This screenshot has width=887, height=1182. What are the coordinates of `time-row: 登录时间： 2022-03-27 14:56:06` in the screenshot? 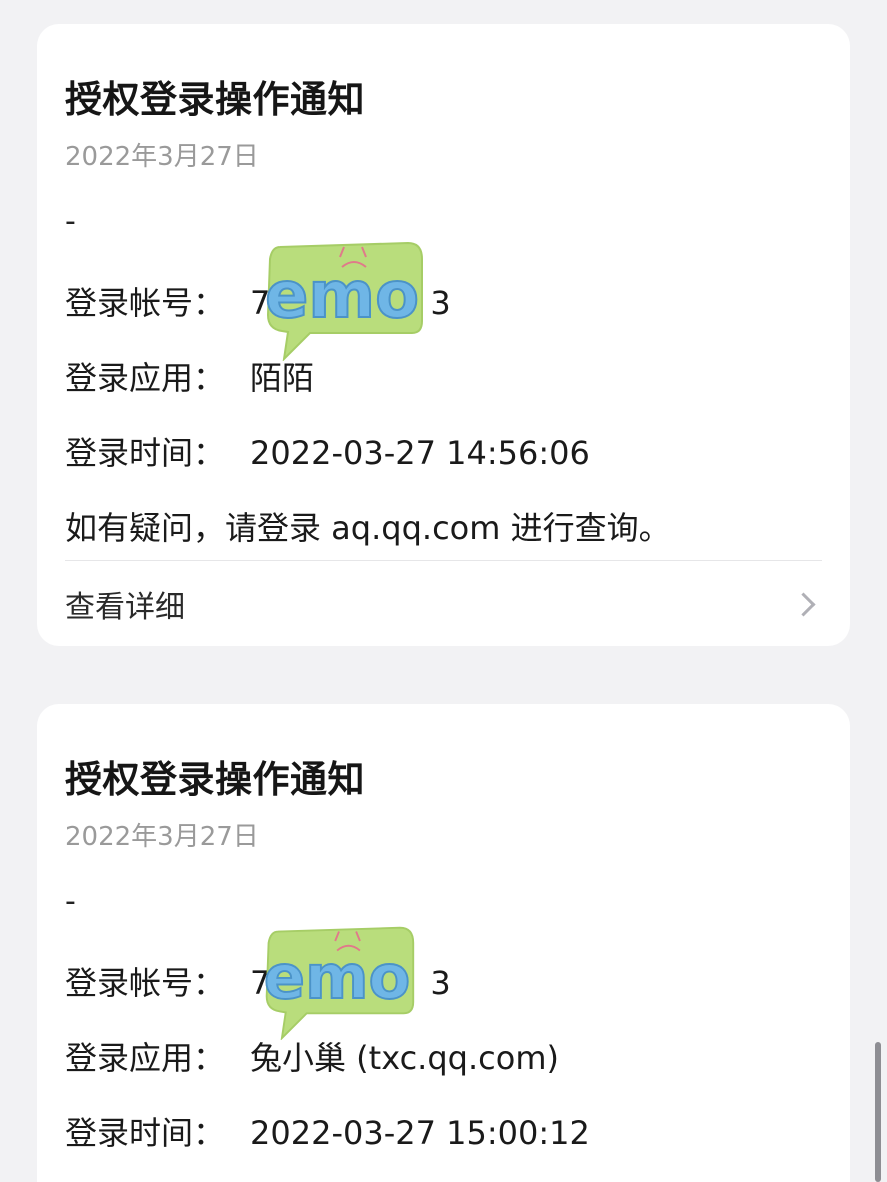 It's located at (327, 451).